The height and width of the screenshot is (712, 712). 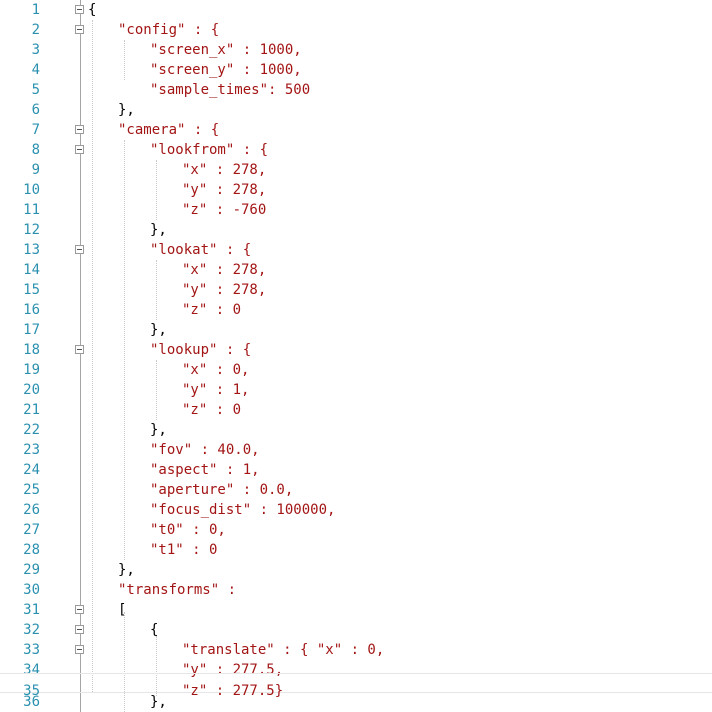 What do you see at coordinates (356, 250) in the screenshot?
I see `code-line: 13 "lookat" : {` at bounding box center [356, 250].